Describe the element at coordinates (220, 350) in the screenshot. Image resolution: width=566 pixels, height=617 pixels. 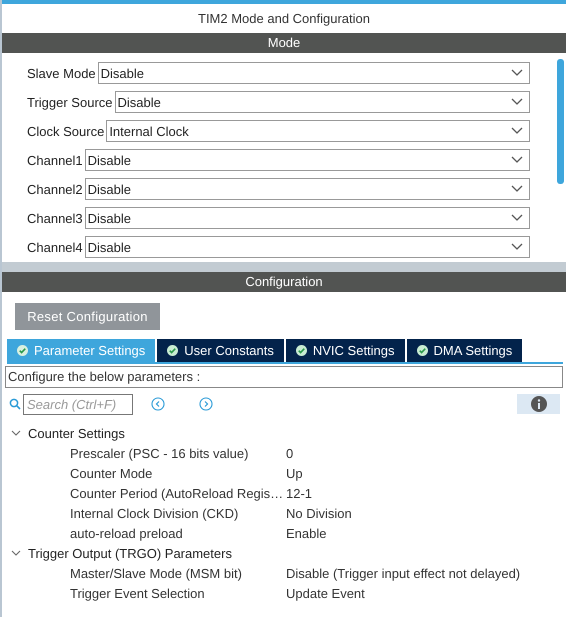
I see `tab: User Constants` at that location.